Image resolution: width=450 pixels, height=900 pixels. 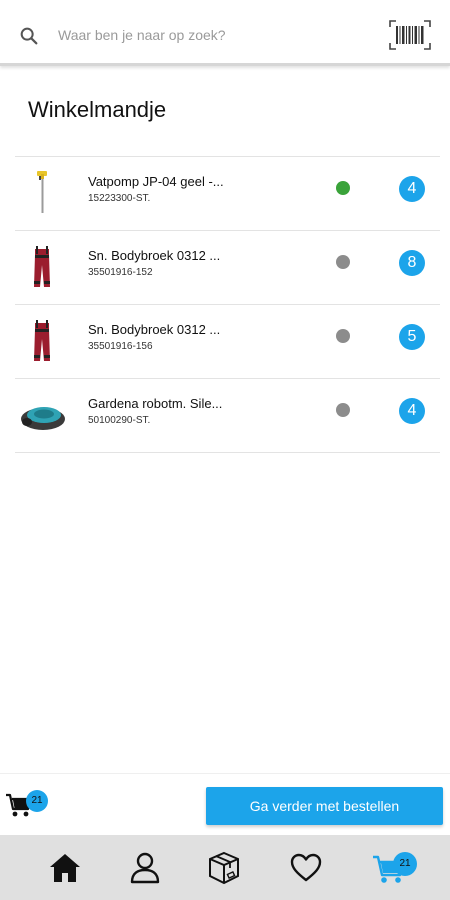 I want to click on robot-mower-thumbnail, so click(x=43, y=418).